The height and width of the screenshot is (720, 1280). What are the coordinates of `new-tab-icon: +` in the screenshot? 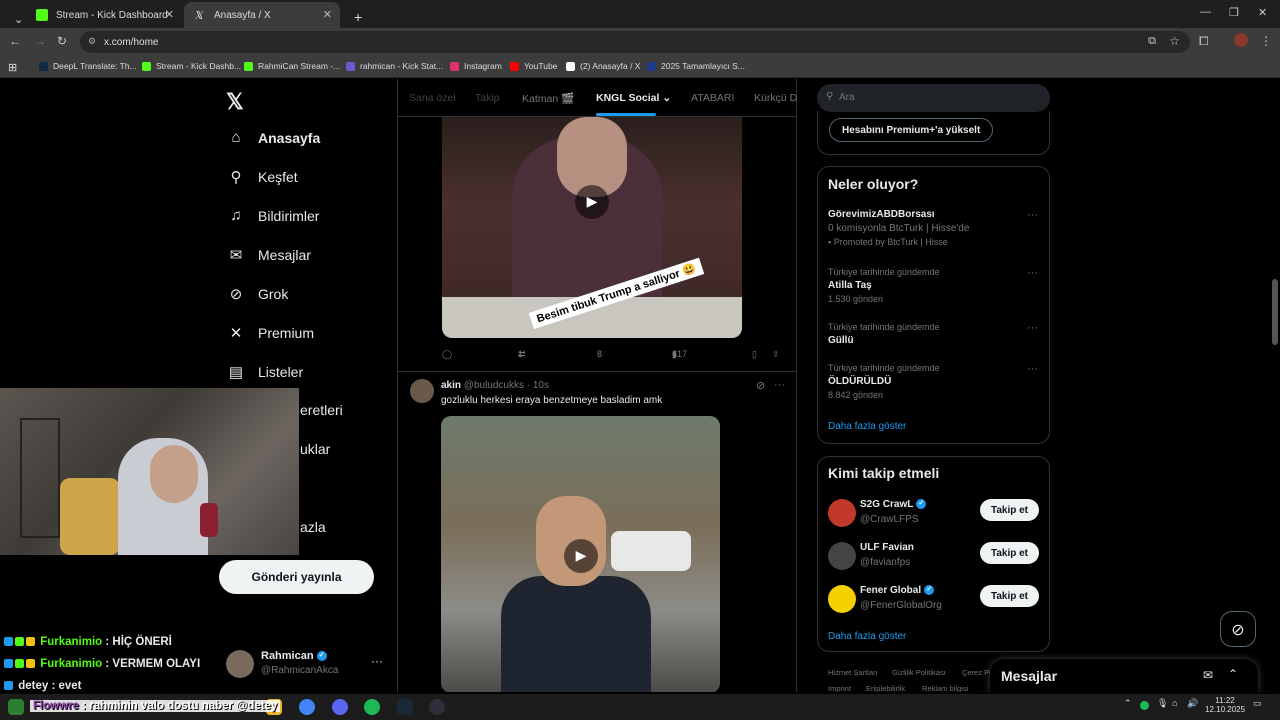 It's located at (358, 17).